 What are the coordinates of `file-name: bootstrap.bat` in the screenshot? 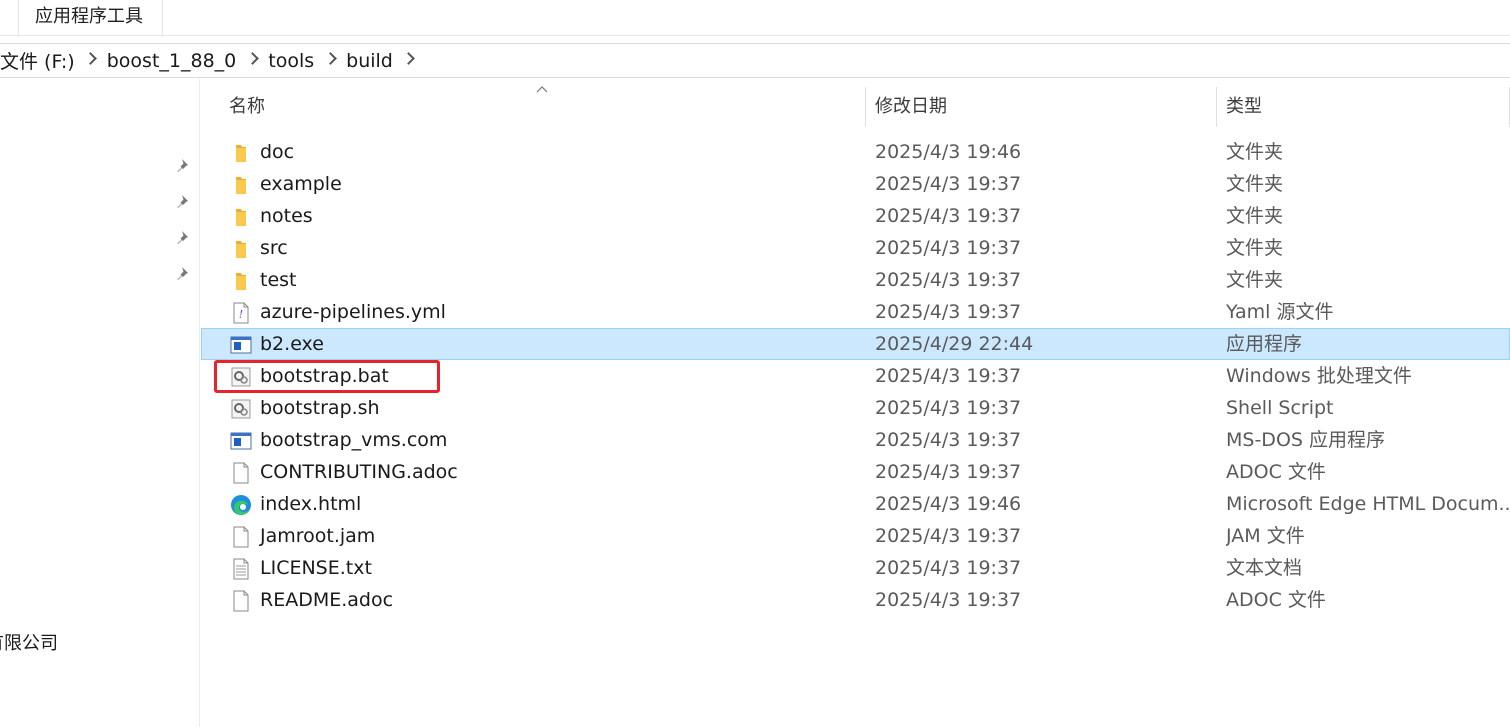 It's located at (324, 376).